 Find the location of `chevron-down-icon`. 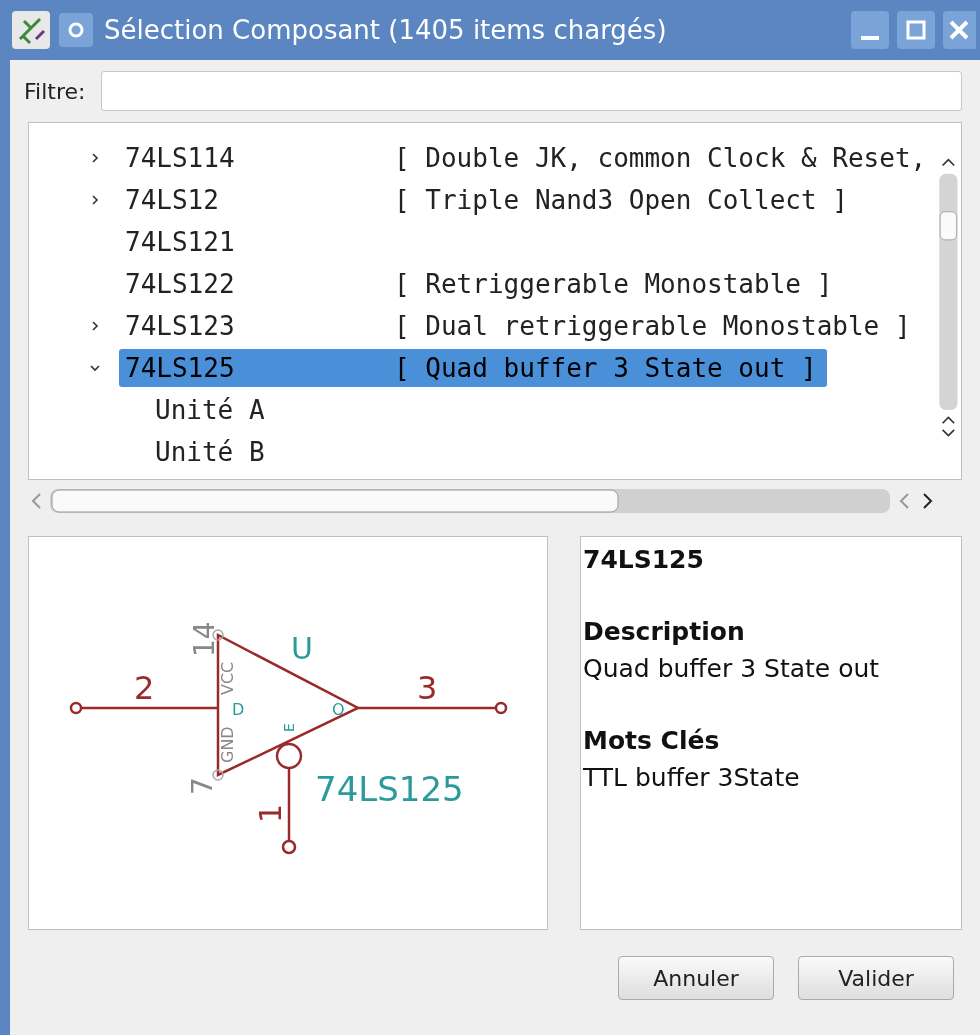

chevron-down-icon is located at coordinates (95, 368).